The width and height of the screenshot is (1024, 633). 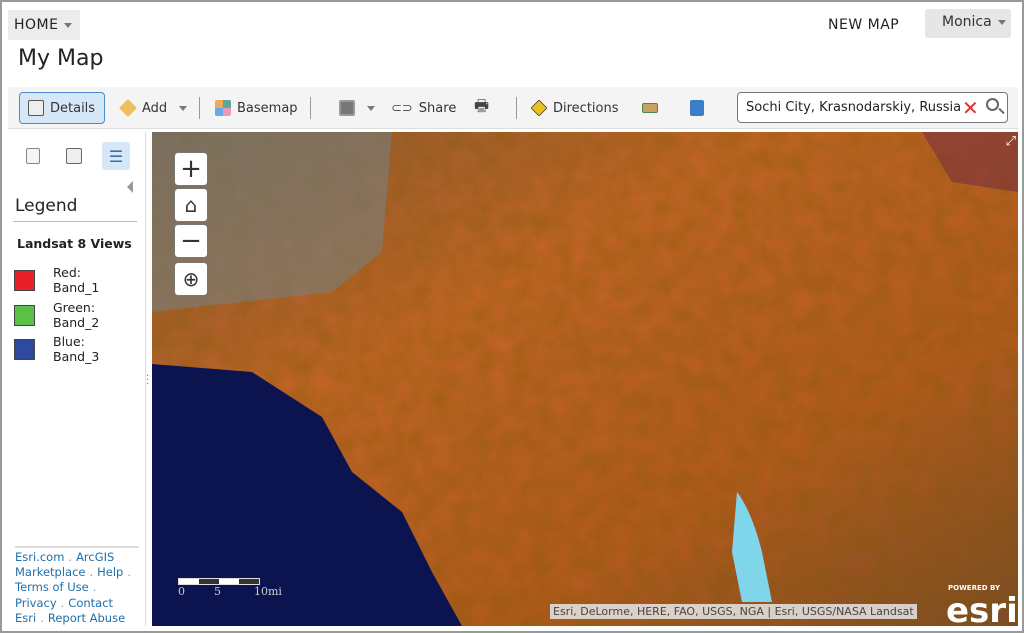 What do you see at coordinates (402, 108) in the screenshot?
I see `link-icon: ⊂⊃` at bounding box center [402, 108].